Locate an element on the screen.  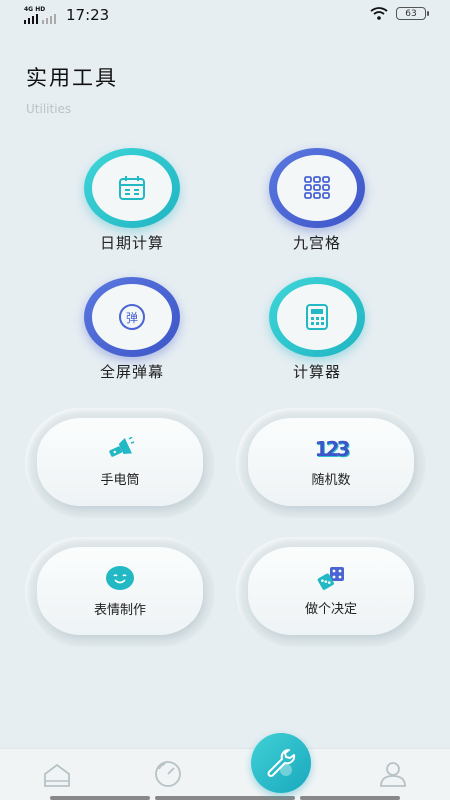
page-title: 实用工具 is located at coordinates (72, 78).